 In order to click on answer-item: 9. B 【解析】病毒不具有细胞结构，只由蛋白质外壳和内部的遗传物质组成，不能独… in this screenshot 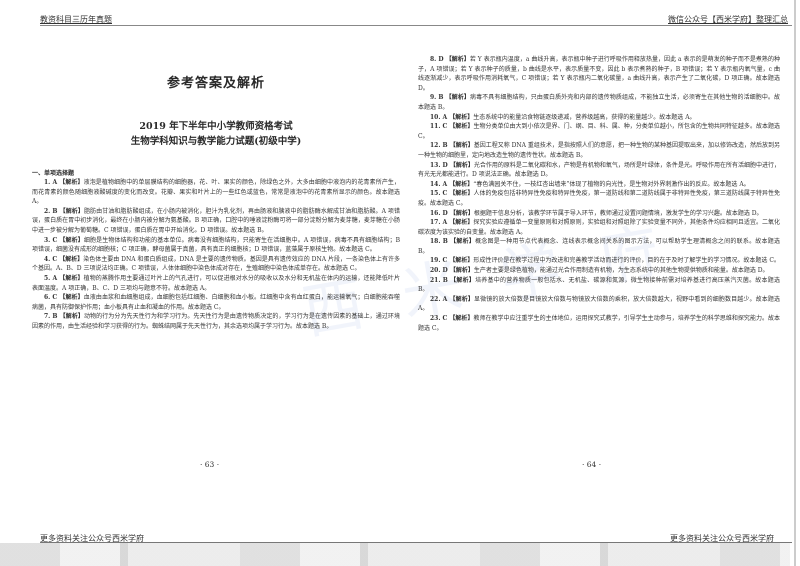, I will do `click(599, 102)`.